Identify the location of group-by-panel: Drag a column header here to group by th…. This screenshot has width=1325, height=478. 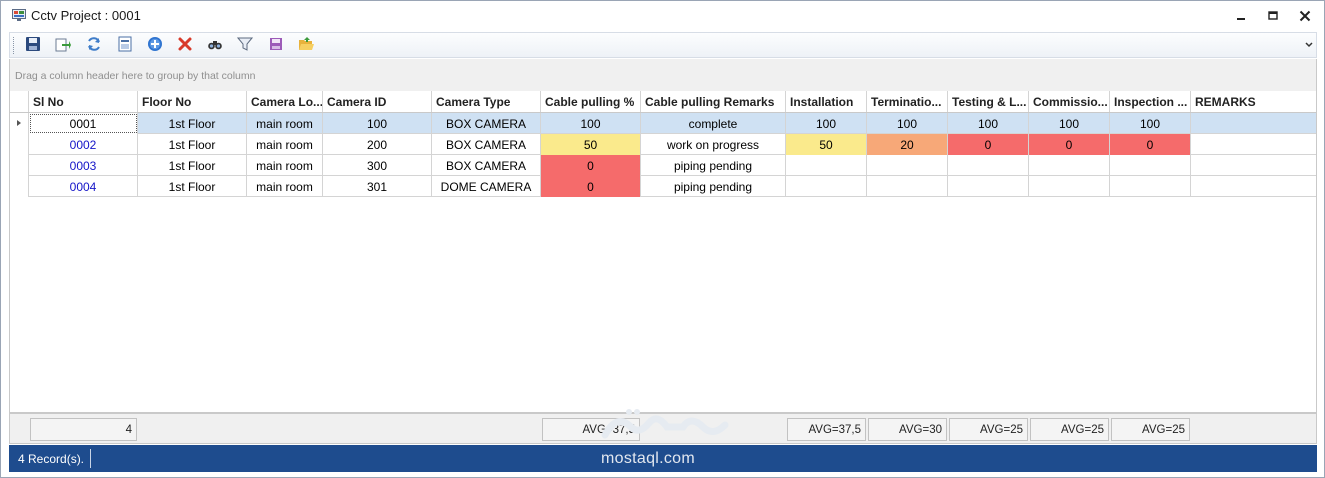
(663, 75).